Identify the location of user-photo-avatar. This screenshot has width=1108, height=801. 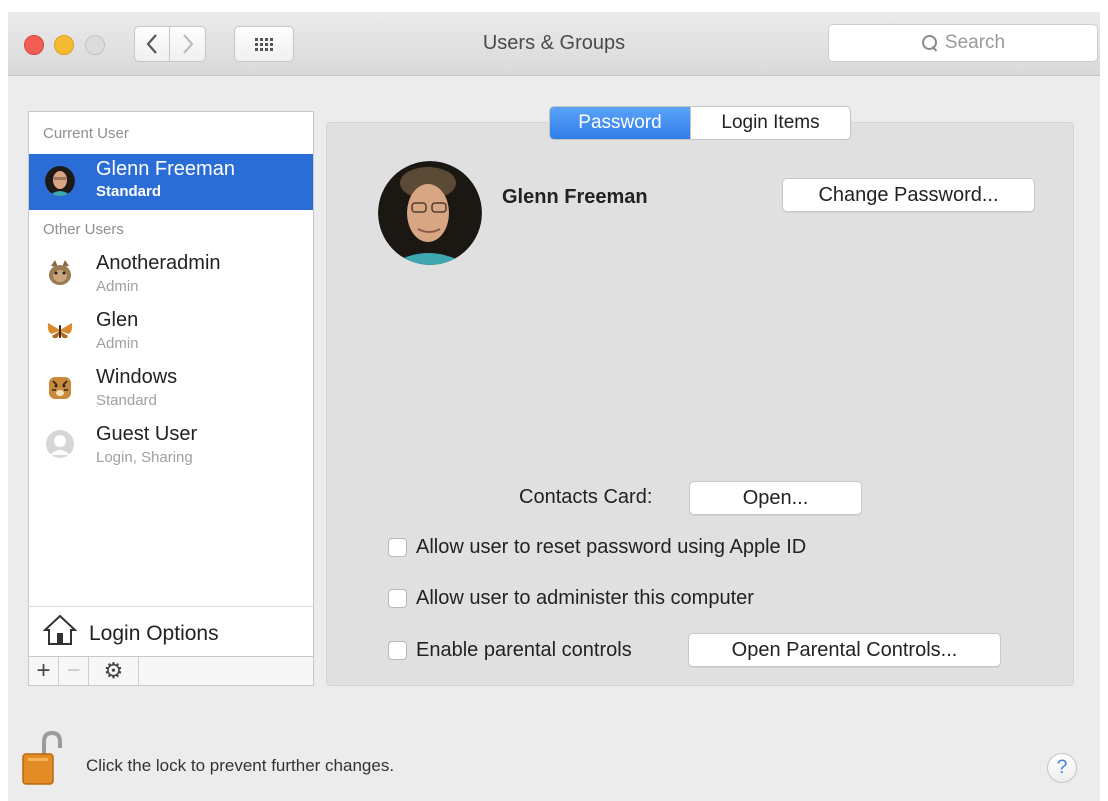
(60, 181).